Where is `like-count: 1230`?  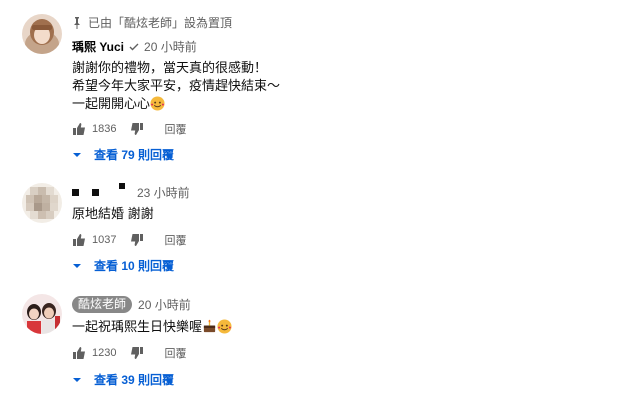
like-count: 1230 is located at coordinates (104, 353).